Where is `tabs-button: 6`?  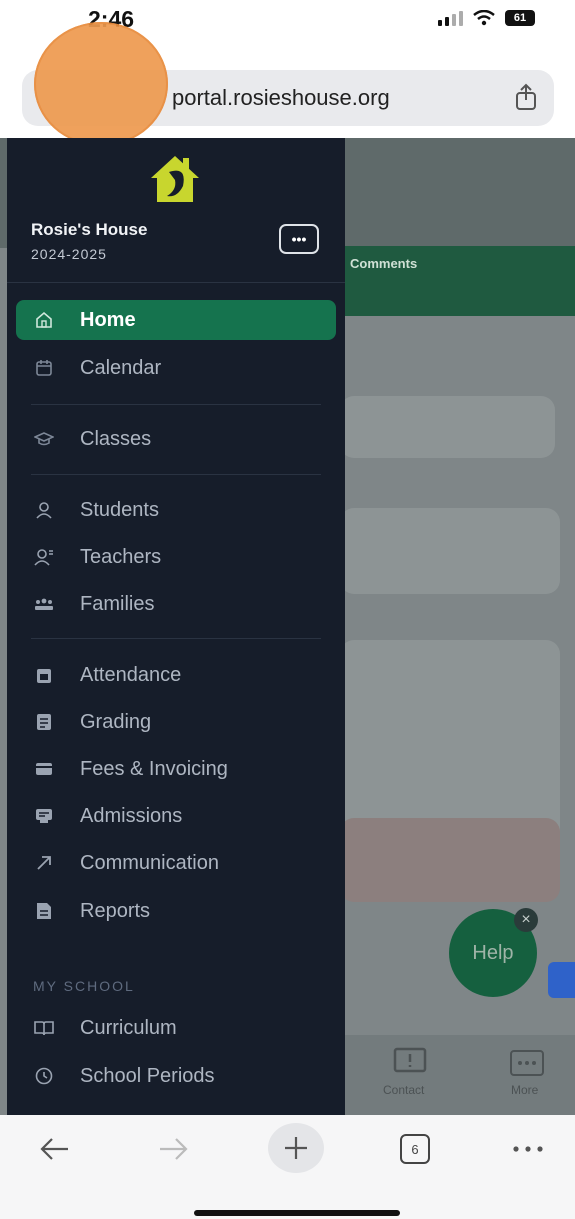 tabs-button: 6 is located at coordinates (415, 1149).